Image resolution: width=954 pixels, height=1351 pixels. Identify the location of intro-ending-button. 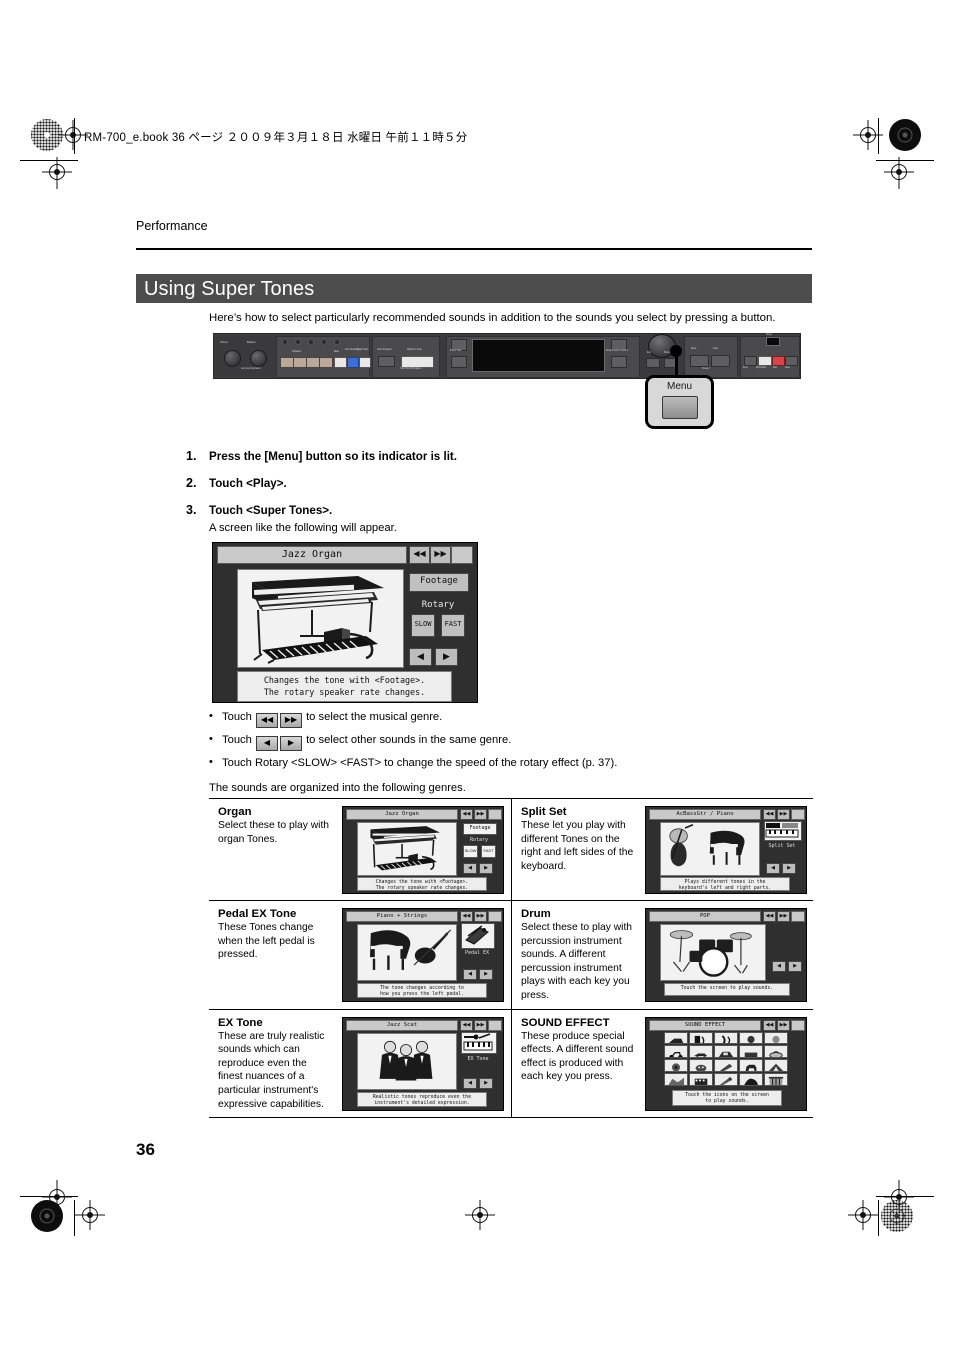
(353, 362).